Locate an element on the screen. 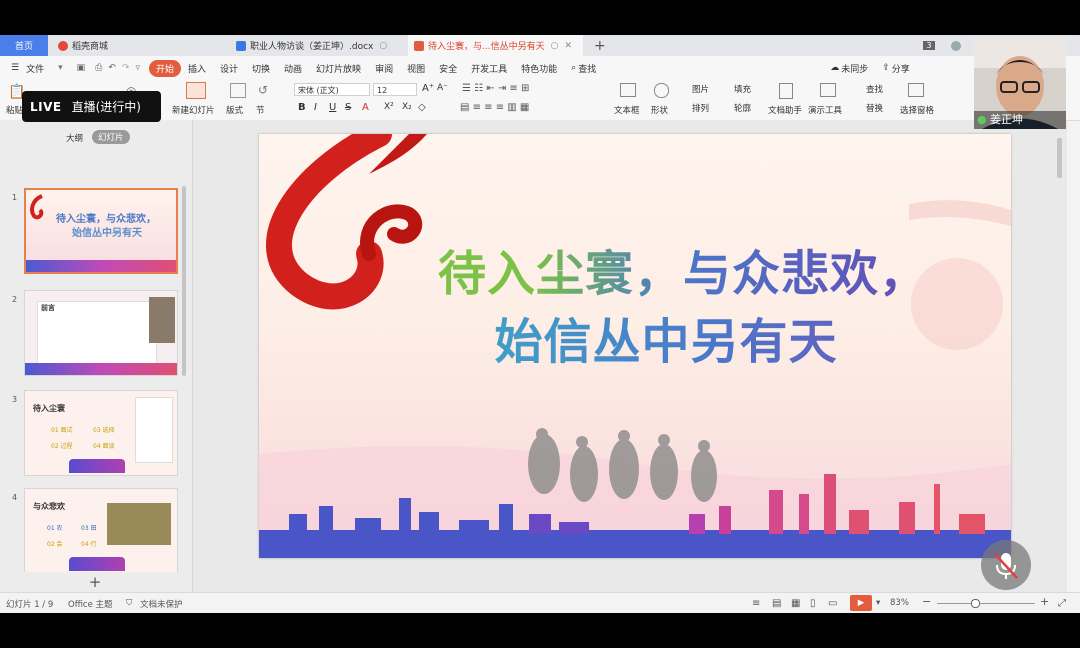  slide-title-line2: 始信丛中另有天 is located at coordinates (635, 337).